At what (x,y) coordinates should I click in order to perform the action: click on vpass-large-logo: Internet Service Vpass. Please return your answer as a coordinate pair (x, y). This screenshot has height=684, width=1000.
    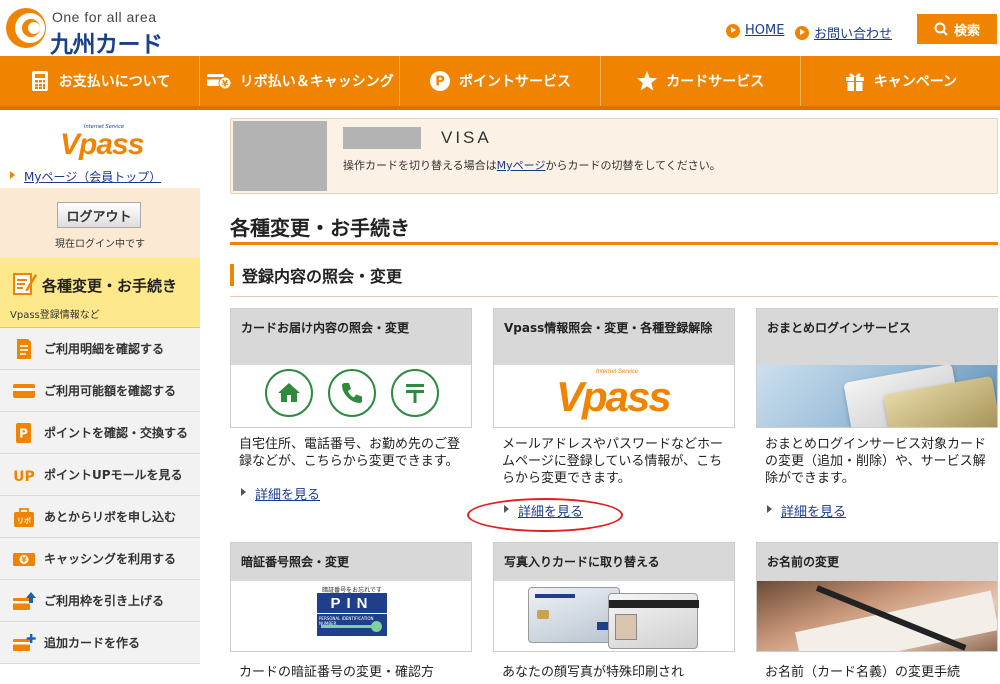
    Looking at the image, I should click on (616, 395).